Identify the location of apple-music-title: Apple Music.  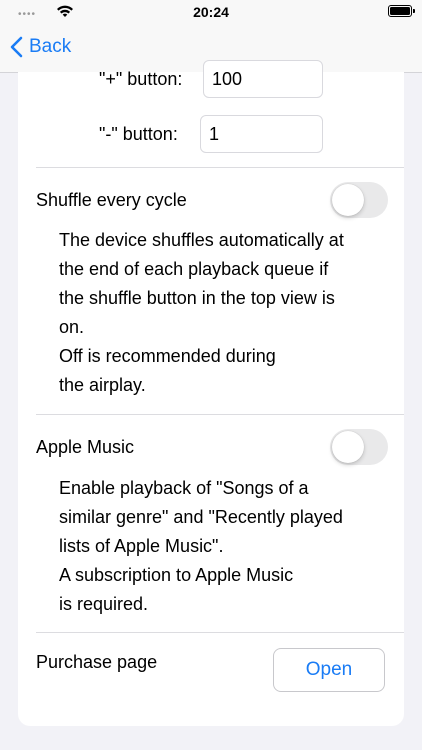
(85, 447).